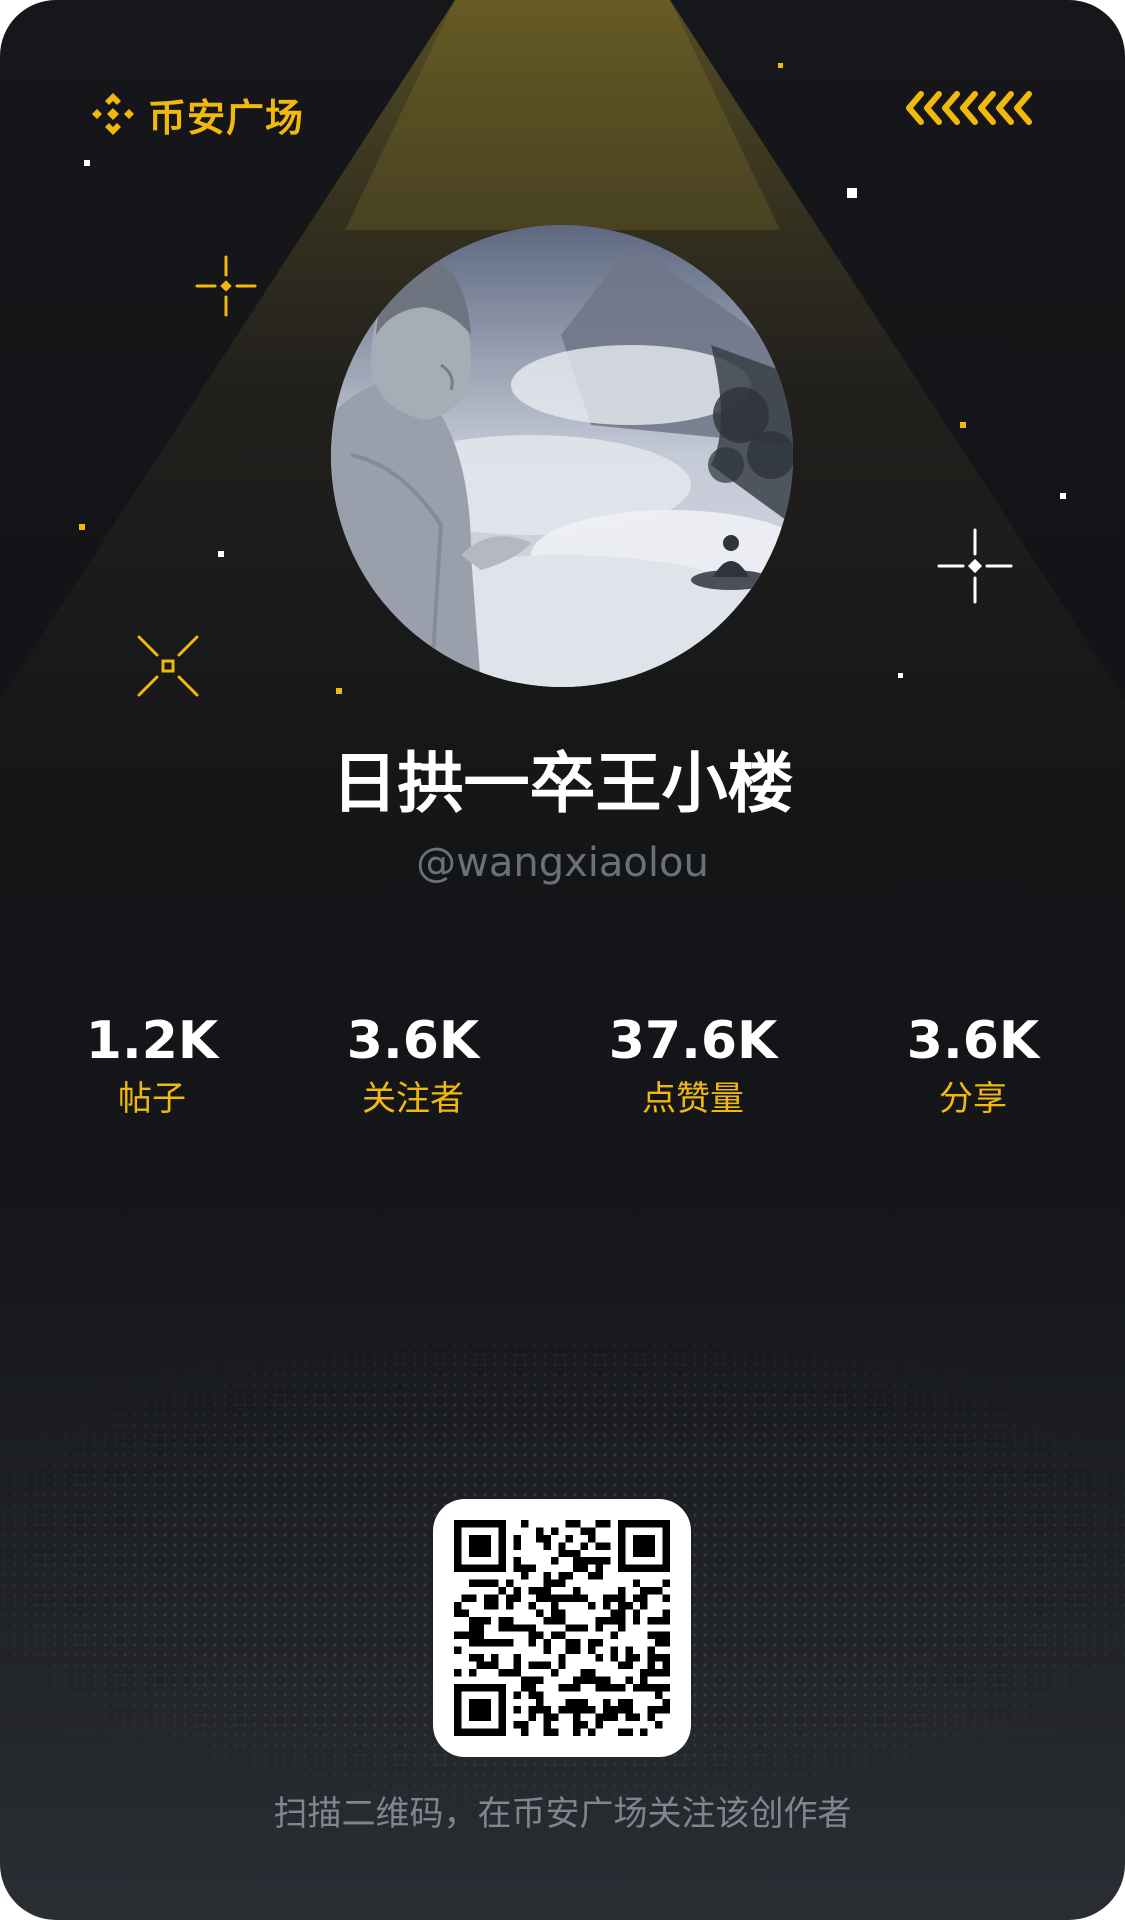 The width and height of the screenshot is (1125, 1920). Describe the element at coordinates (562, 783) in the screenshot. I see `profile-display-name: 日拱一卒王小楼` at that location.